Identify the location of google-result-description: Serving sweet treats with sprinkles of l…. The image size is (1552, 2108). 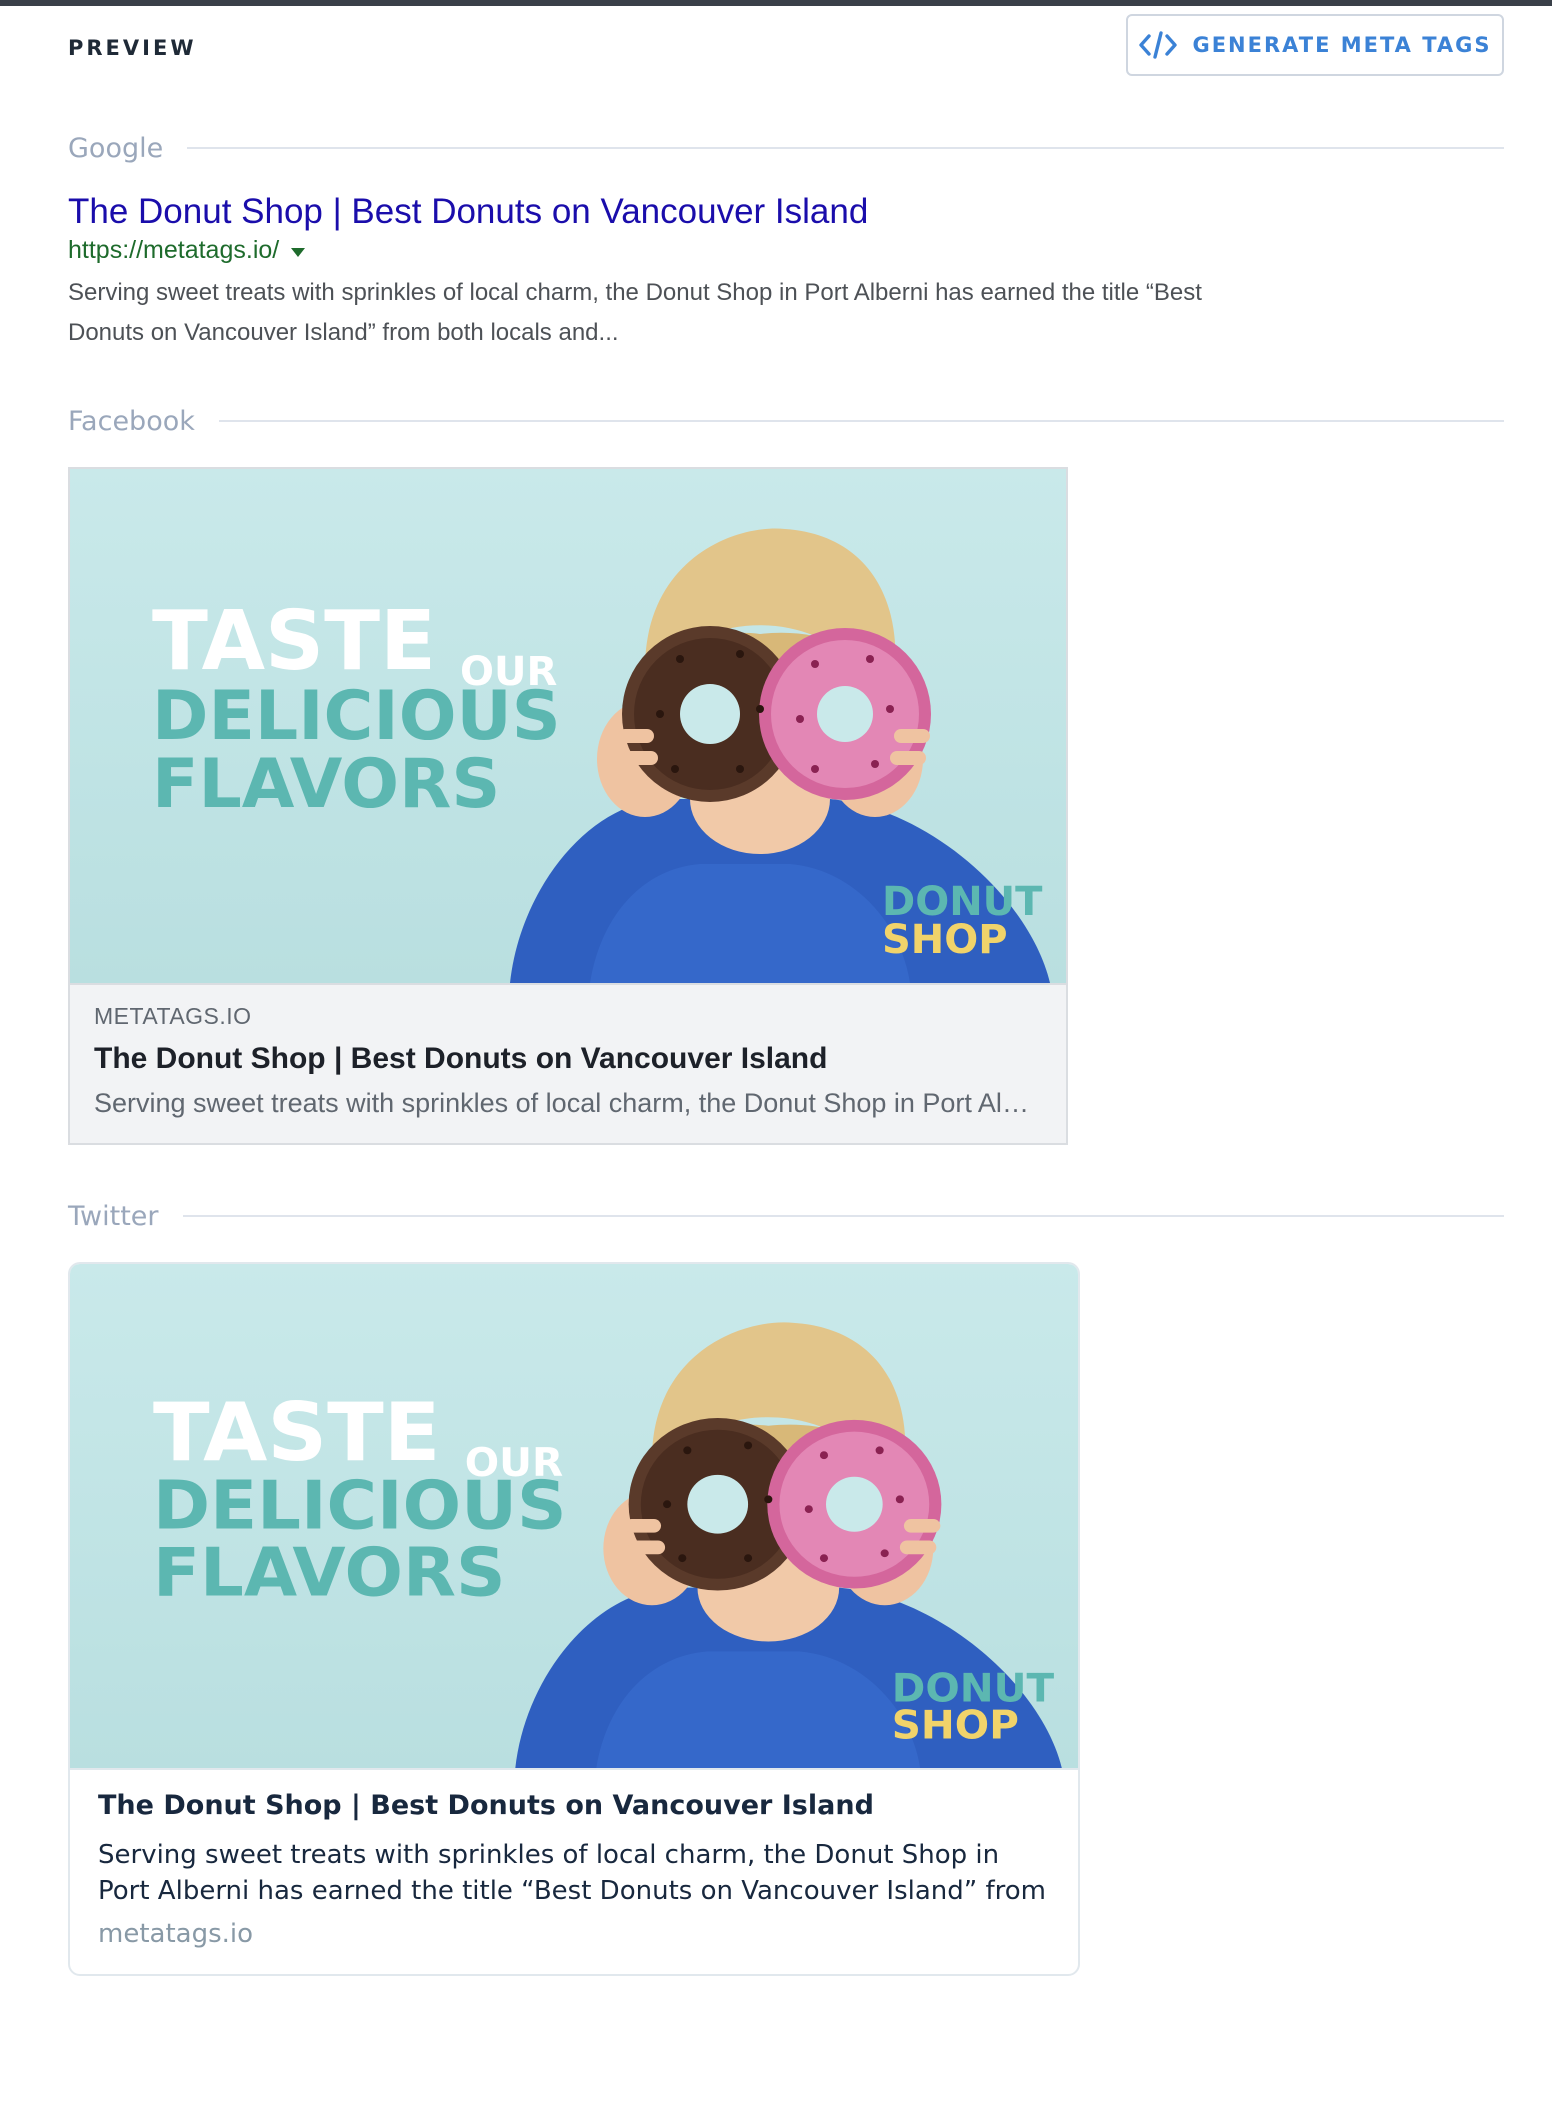
(635, 312).